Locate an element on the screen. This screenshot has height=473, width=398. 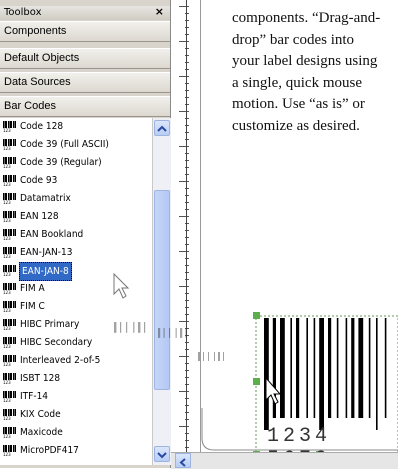
category-data-sources: Data Sources is located at coordinates (85, 82).